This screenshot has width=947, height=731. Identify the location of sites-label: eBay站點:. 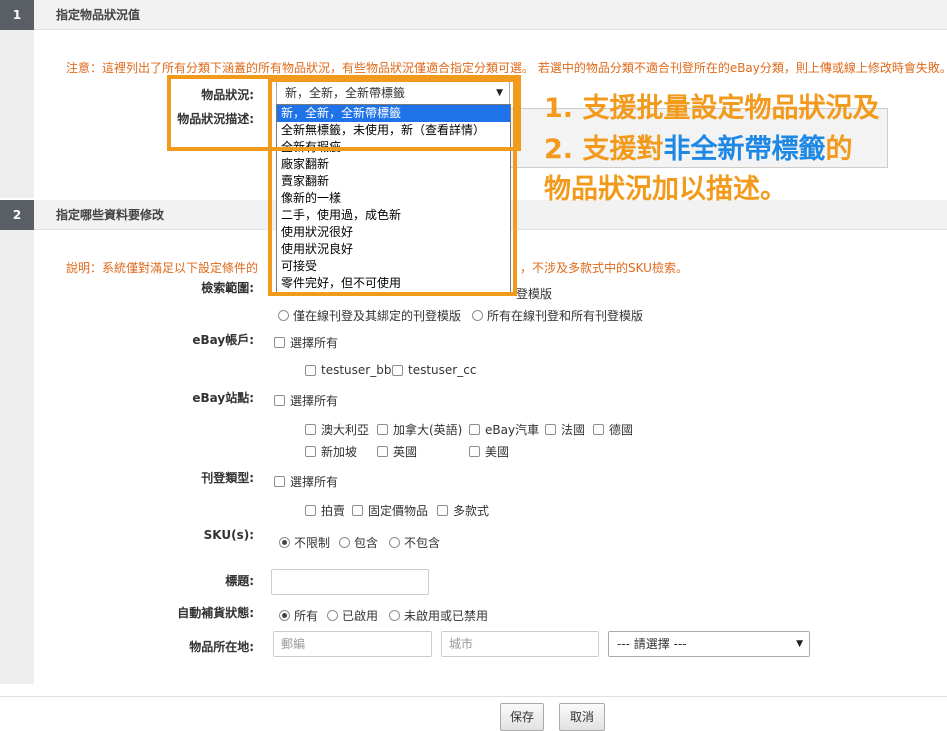
(223, 398).